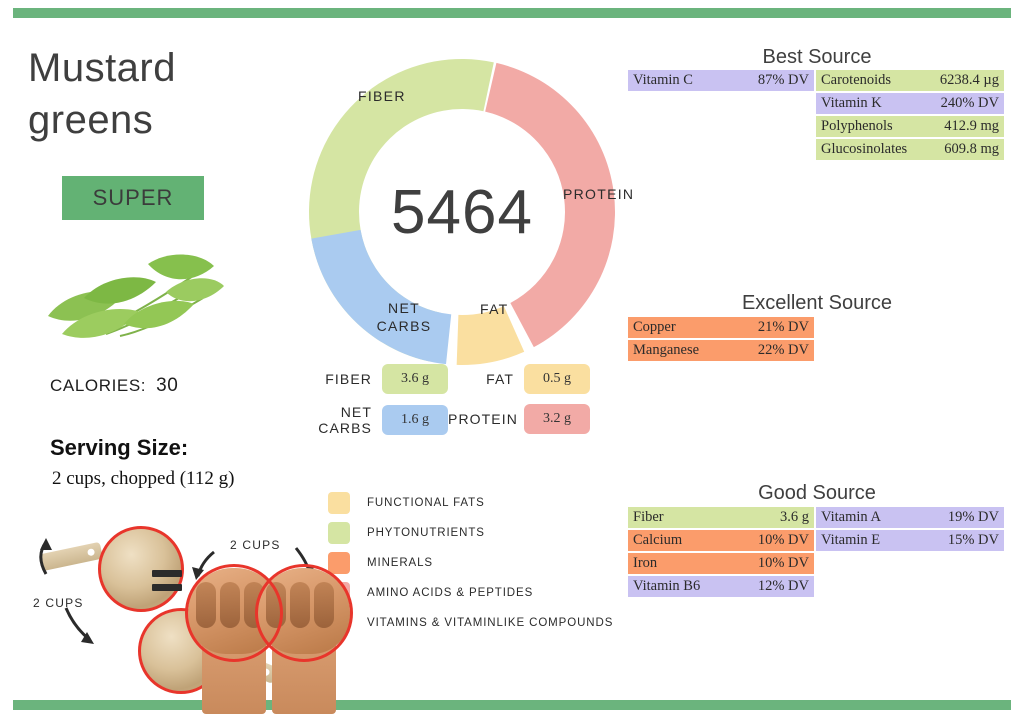  Describe the element at coordinates (721, 327) in the screenshot. I see `source-row: Copper 21% DV` at that location.